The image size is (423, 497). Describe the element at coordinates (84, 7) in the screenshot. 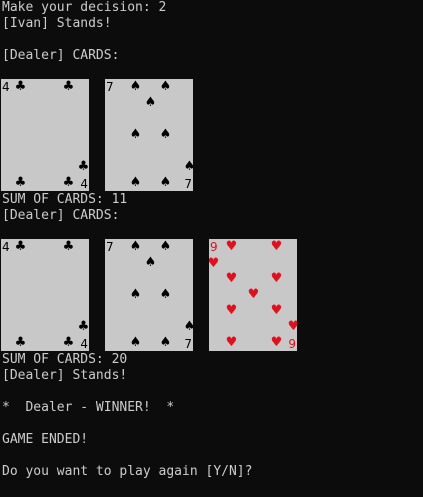

I see `decision-line: Make your decision: 2` at that location.